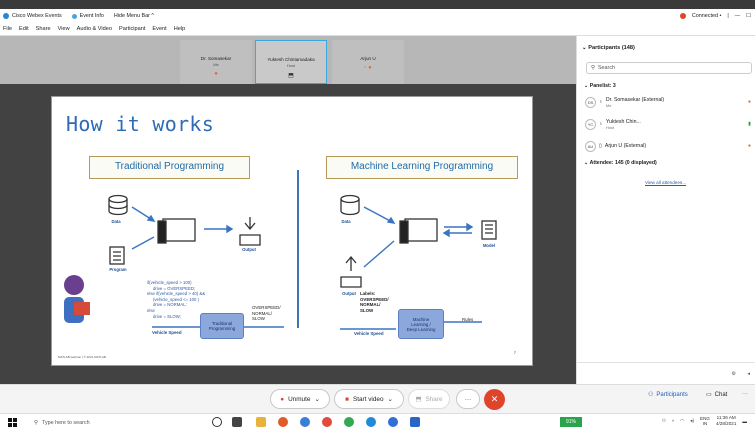  What do you see at coordinates (709, 395) in the screenshot?
I see `chat-icon: ▭` at bounding box center [709, 395].